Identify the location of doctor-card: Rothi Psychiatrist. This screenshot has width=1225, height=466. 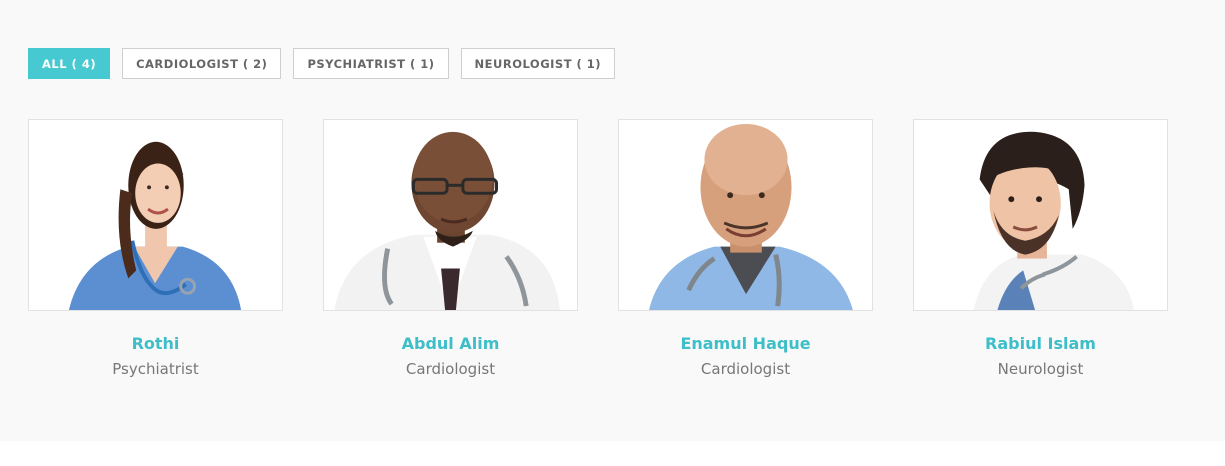
(155, 249).